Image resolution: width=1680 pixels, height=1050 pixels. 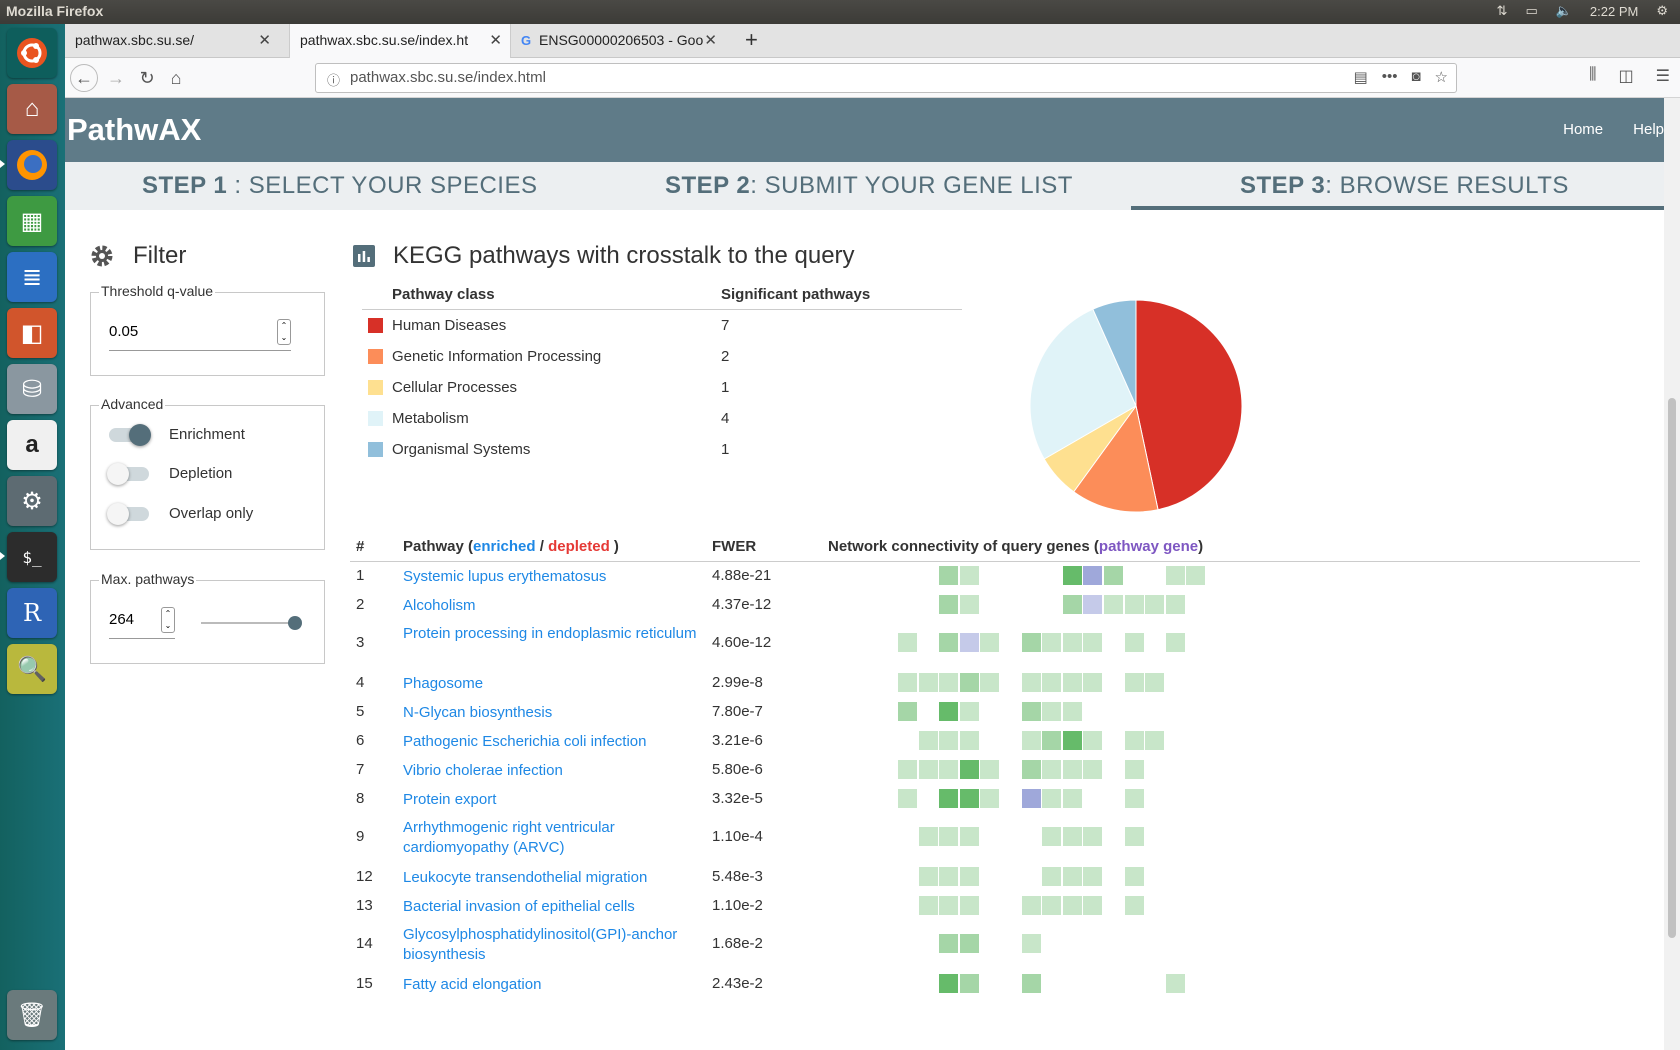 I want to click on enrichment-toggle: Enrichment, so click(x=177, y=434).